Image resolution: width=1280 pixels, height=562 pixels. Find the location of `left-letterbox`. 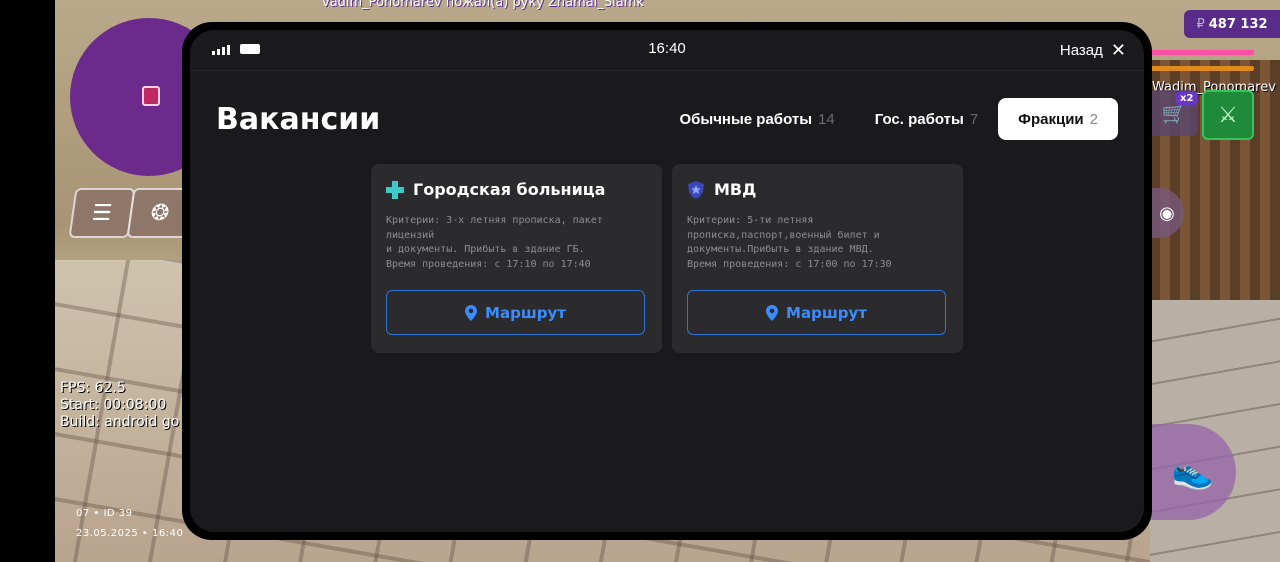

left-letterbox is located at coordinates (27, 281).